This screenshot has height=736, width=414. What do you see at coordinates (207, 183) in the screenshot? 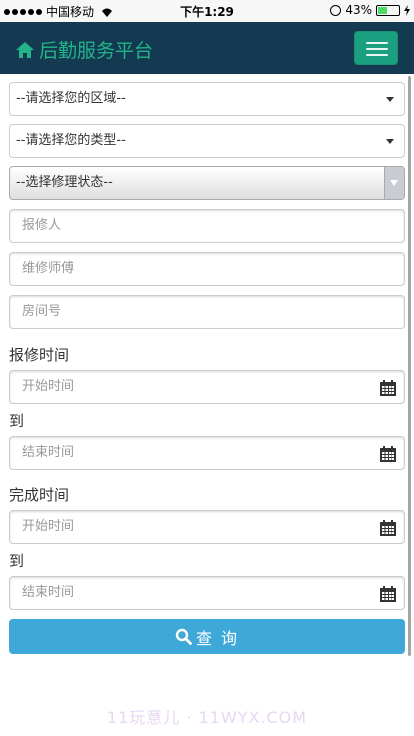
I see `status-select: --选择修理状态--` at bounding box center [207, 183].